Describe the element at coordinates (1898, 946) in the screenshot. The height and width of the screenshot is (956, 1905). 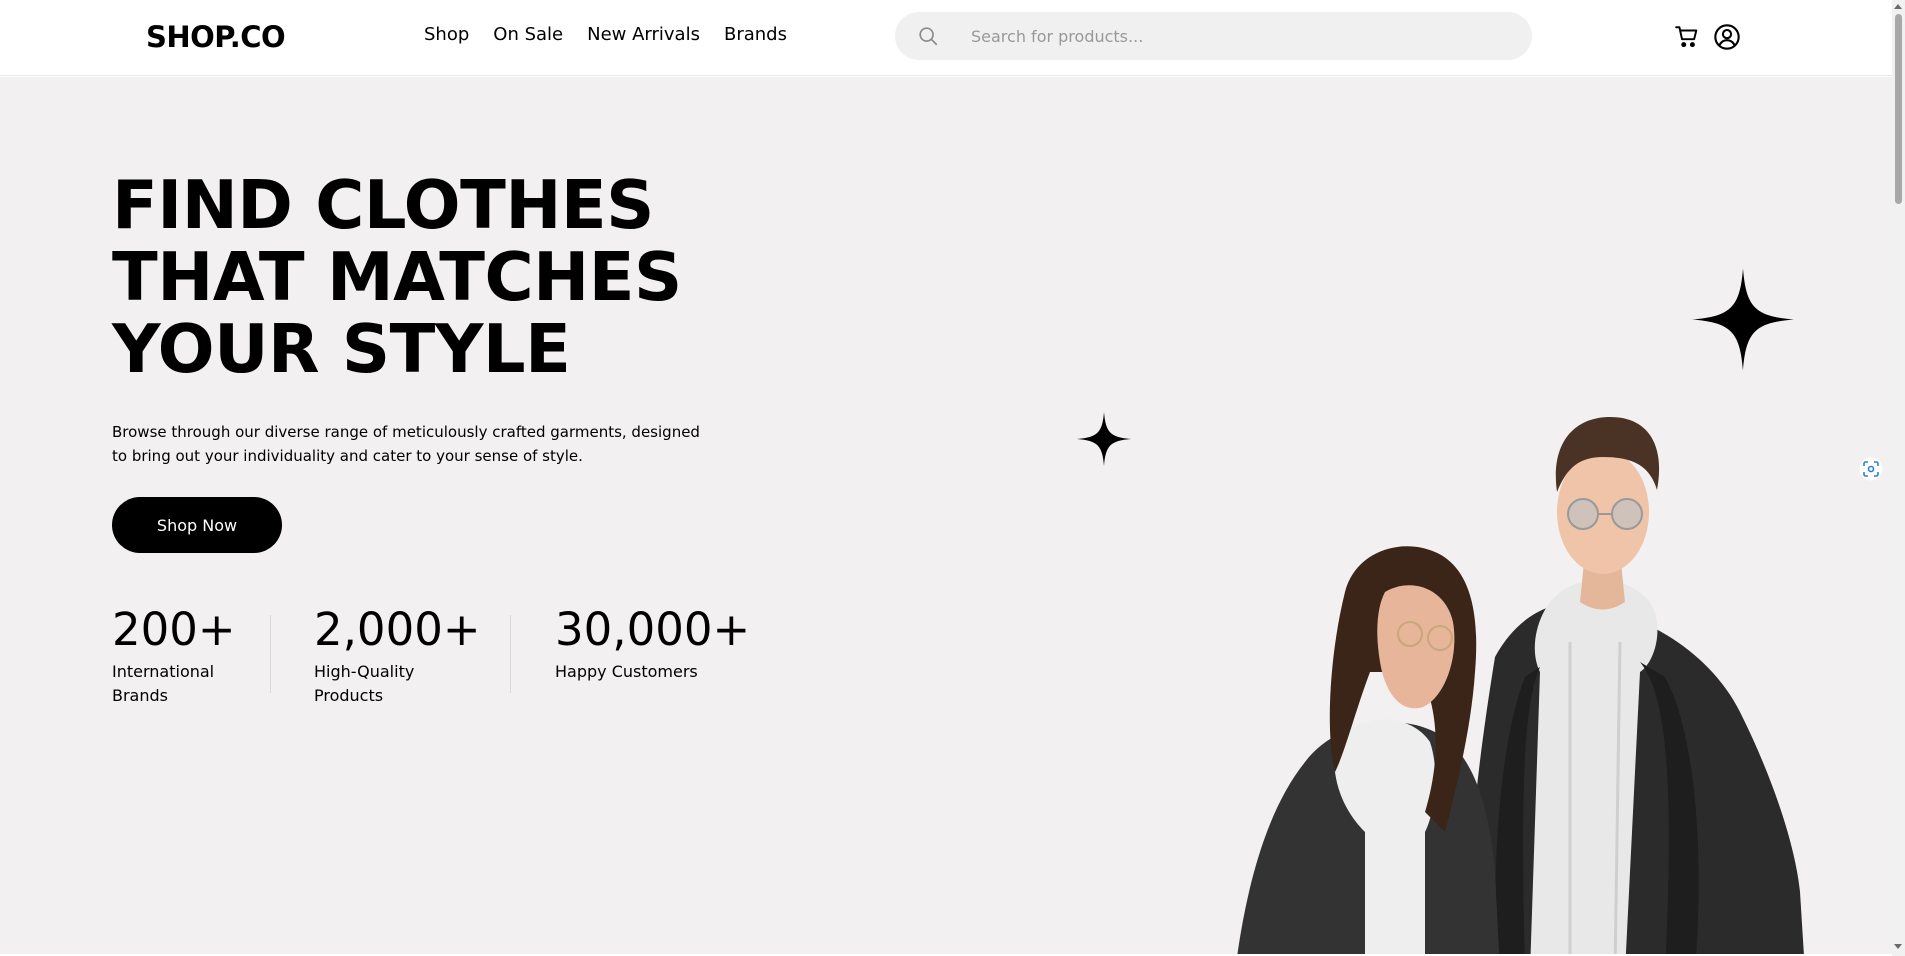
I see `scroll-down-arrow-icon` at that location.